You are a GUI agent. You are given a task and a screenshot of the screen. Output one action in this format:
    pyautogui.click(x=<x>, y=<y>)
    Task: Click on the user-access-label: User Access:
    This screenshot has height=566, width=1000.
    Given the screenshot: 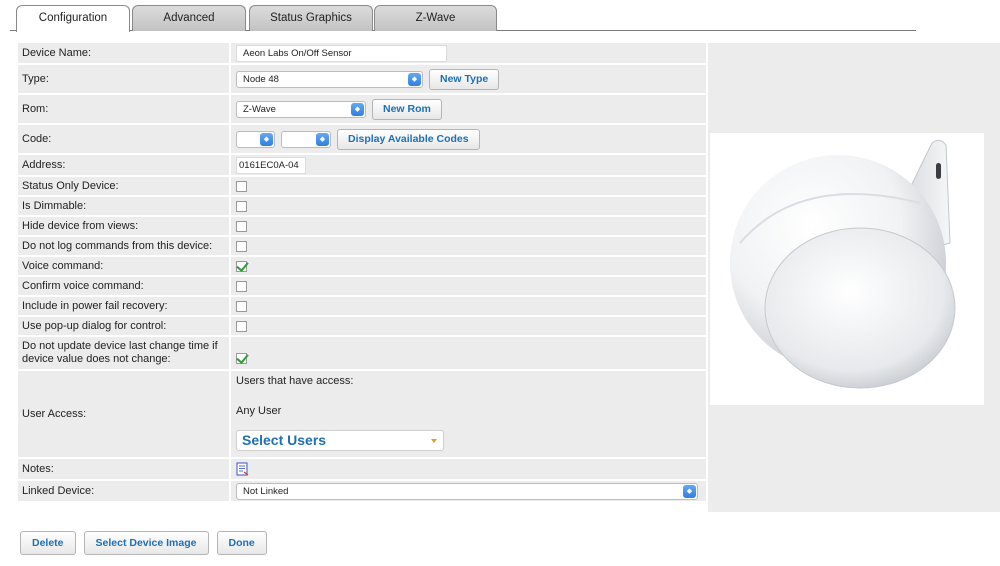 What is the action you would take?
    pyautogui.click(x=123, y=414)
    